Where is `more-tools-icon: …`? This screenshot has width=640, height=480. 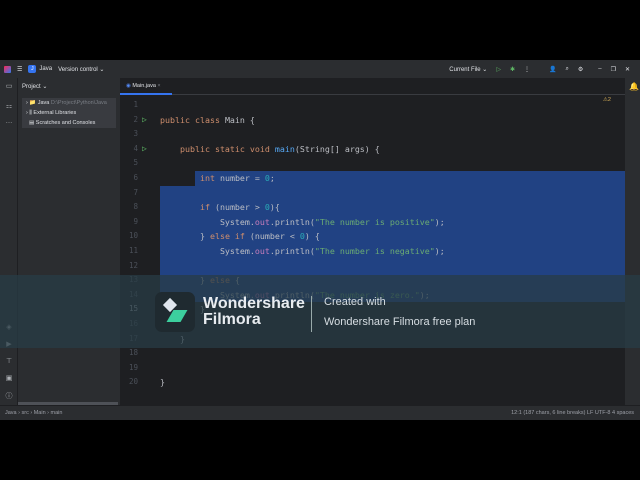
more-tools-icon: … is located at coordinates (9, 121).